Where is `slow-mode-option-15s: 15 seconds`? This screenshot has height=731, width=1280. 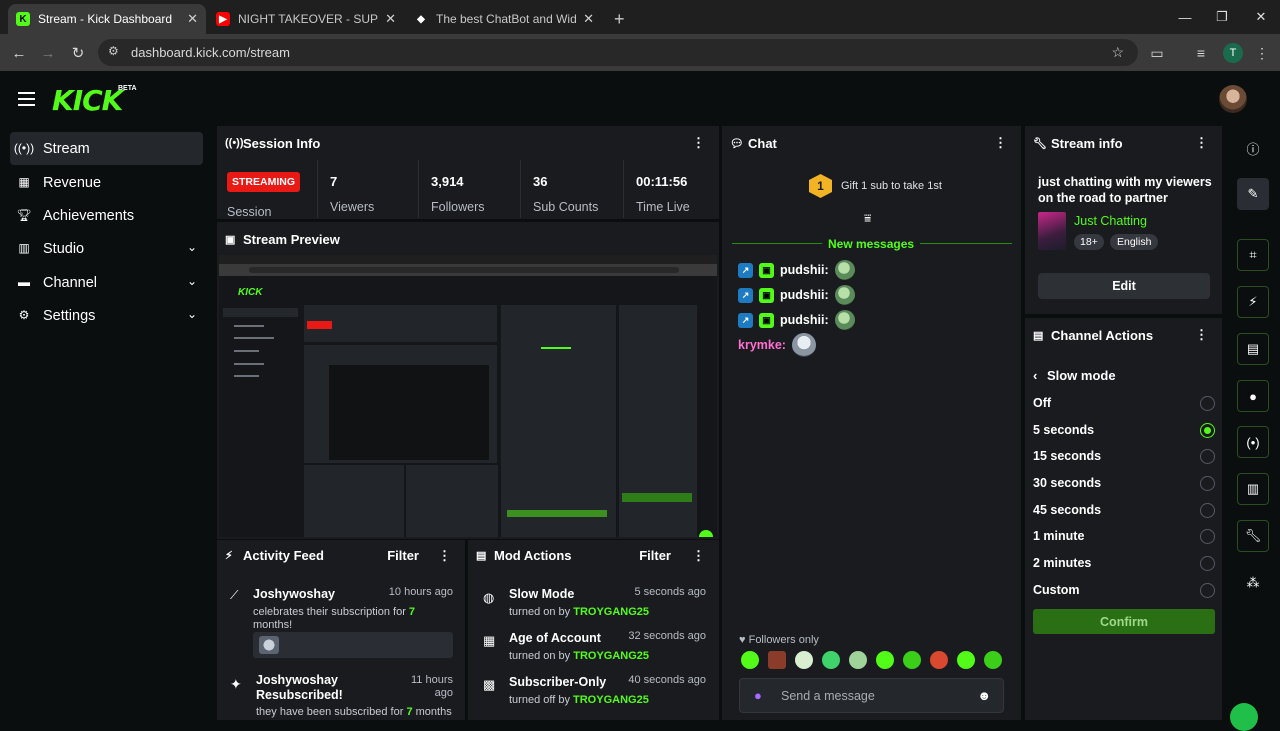 slow-mode-option-15s: 15 seconds is located at coordinates (1125, 456).